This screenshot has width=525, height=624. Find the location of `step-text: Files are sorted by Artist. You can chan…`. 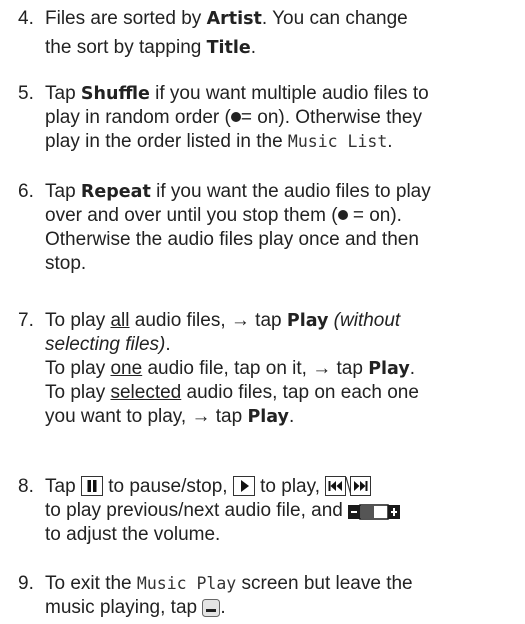

step-text: Files are sorted by Artist. You can chan… is located at coordinates (226, 33).